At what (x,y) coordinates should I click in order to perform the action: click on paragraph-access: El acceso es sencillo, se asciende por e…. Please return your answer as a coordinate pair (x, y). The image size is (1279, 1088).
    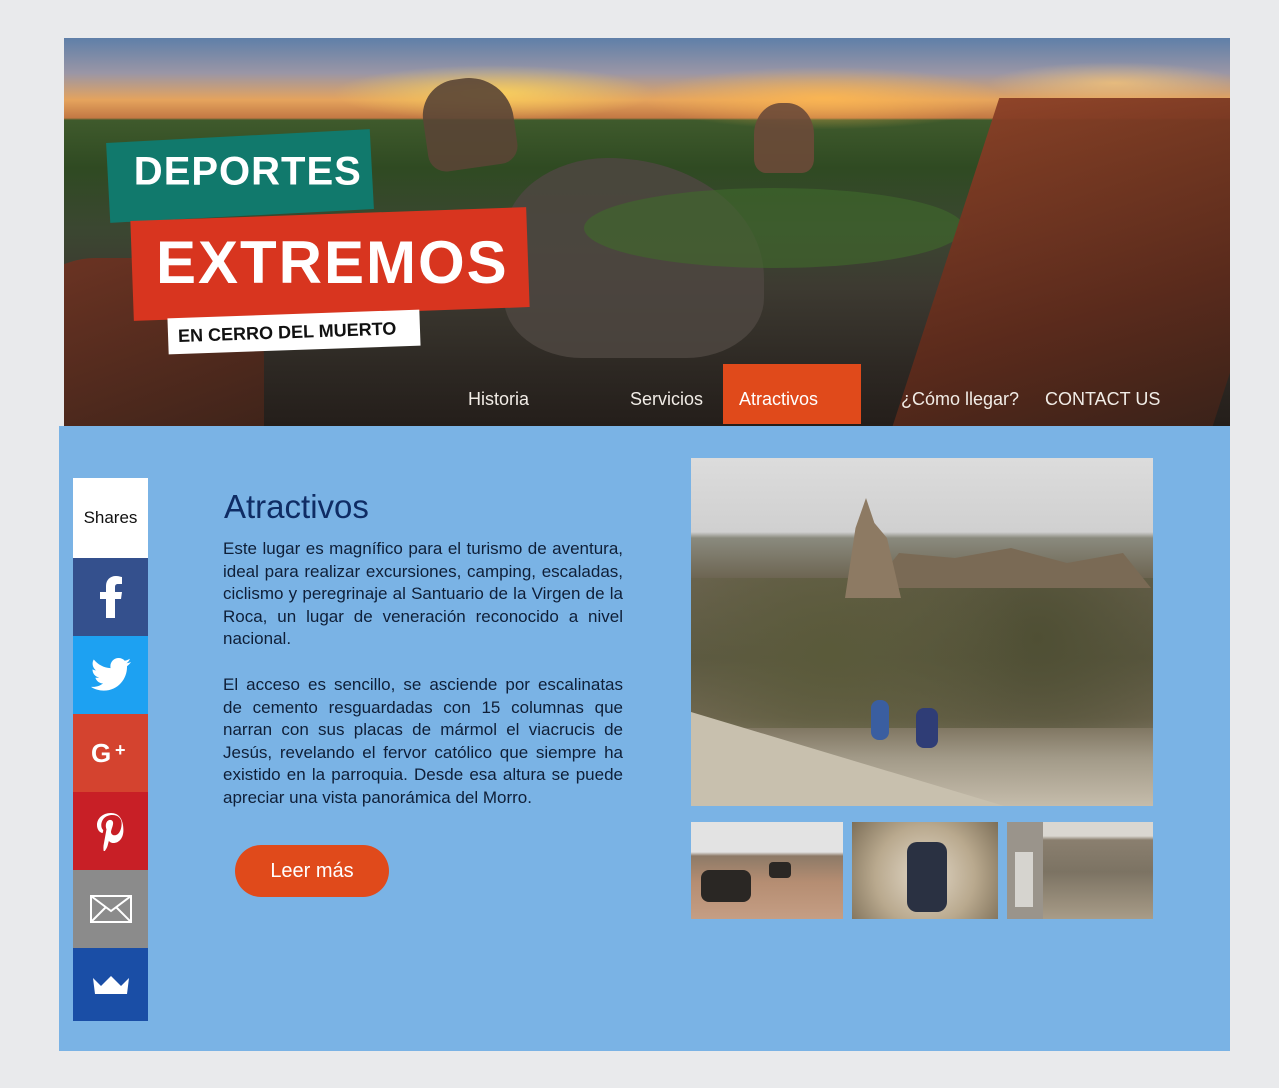
    Looking at the image, I should click on (423, 741).